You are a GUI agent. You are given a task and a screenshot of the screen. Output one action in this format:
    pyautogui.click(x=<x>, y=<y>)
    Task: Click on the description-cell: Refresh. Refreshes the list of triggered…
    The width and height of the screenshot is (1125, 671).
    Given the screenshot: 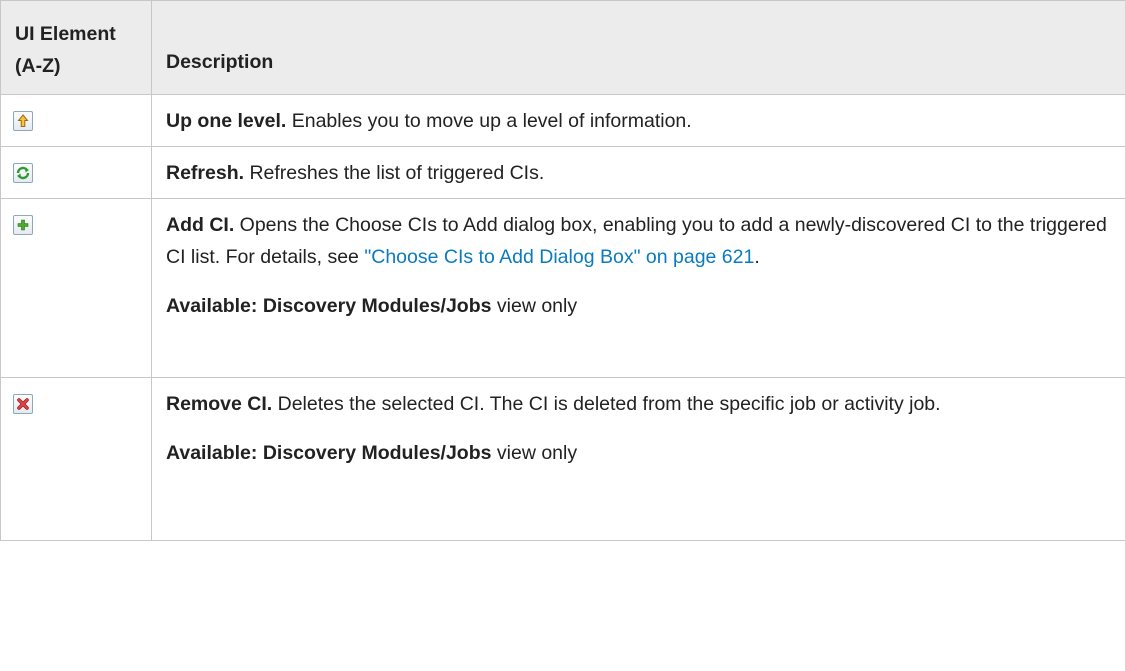 What is the action you would take?
    pyautogui.click(x=638, y=172)
    